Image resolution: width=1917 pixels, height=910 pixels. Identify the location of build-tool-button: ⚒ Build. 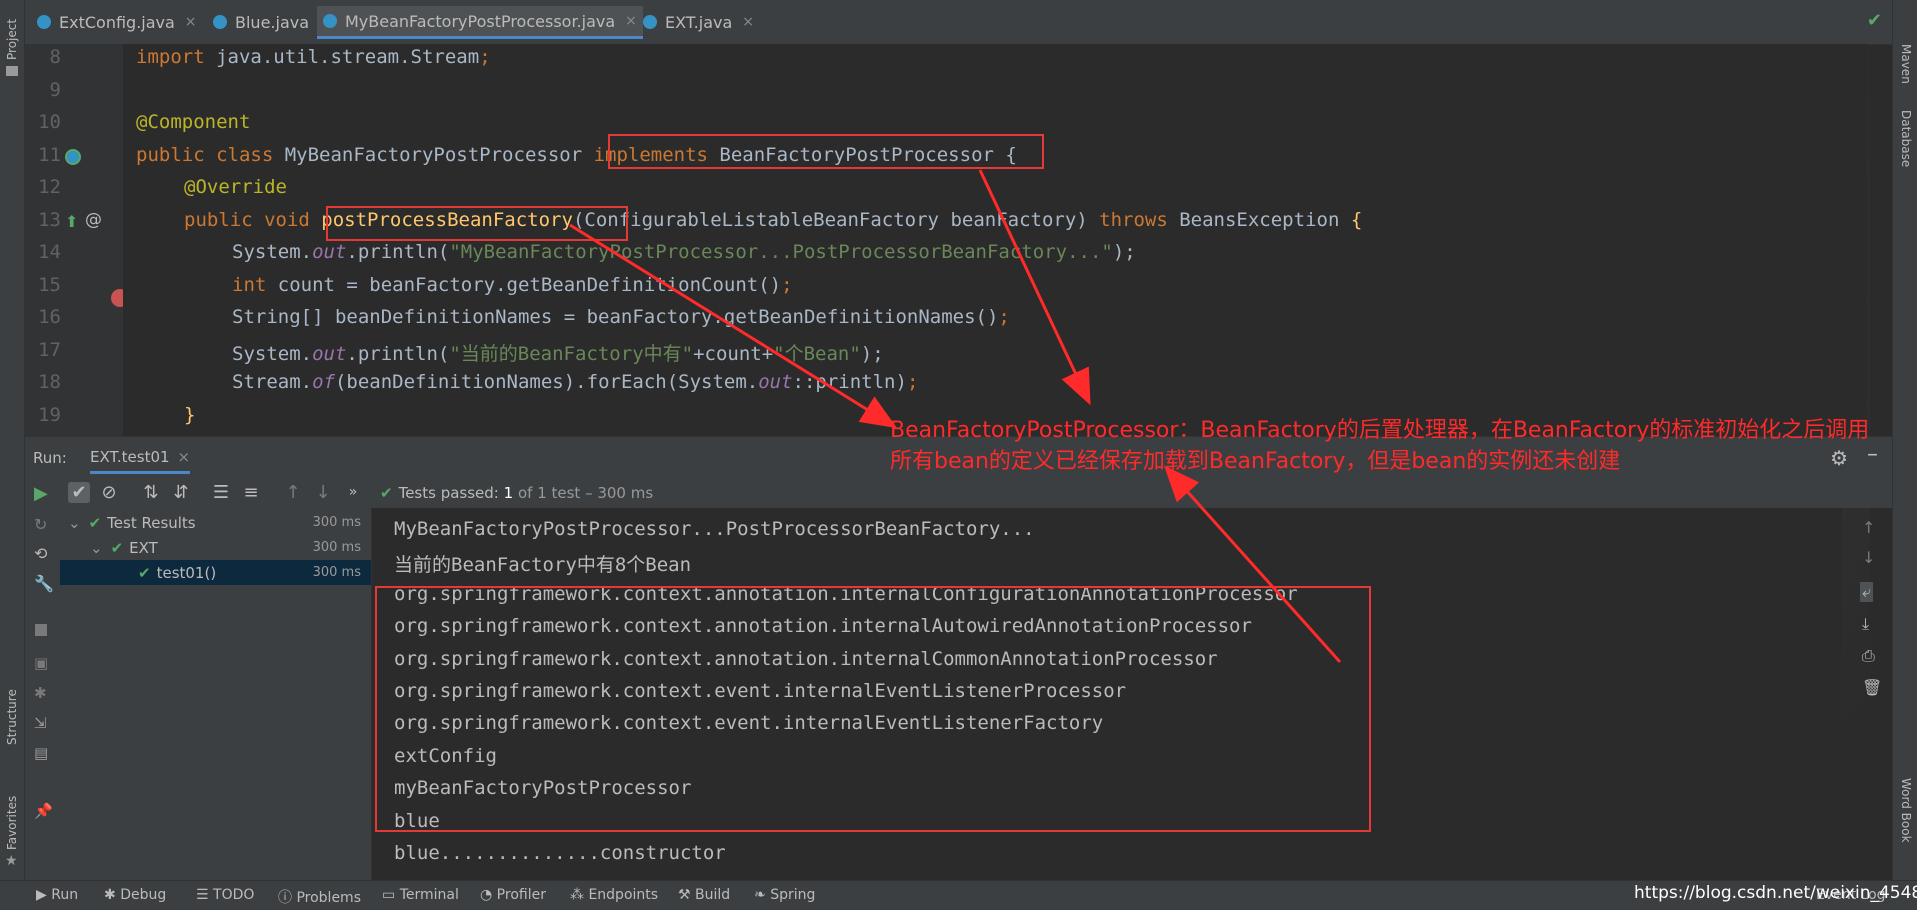
(704, 895).